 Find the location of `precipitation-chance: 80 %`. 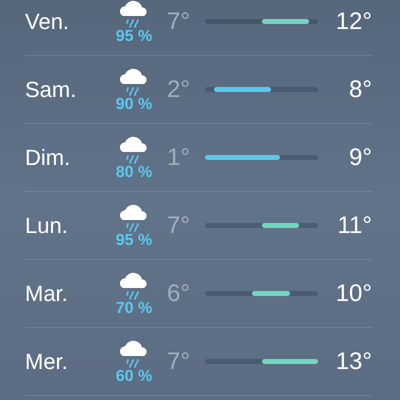

precipitation-chance: 80 % is located at coordinates (134, 173).